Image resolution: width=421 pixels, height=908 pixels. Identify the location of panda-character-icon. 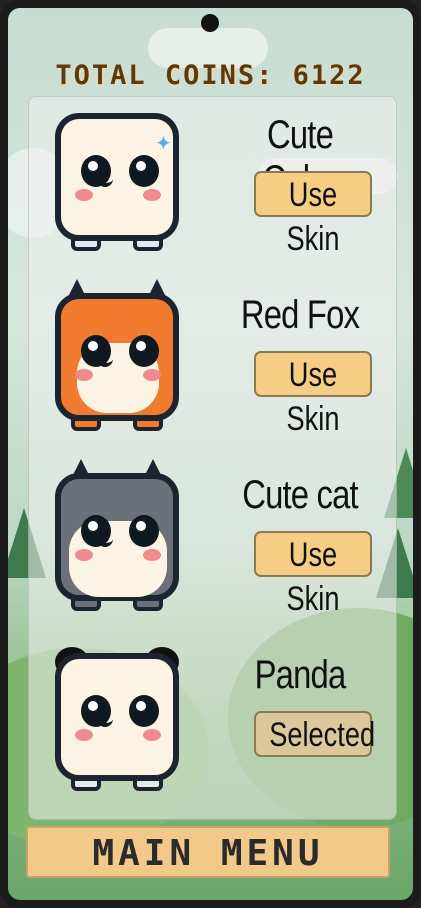
(118, 728).